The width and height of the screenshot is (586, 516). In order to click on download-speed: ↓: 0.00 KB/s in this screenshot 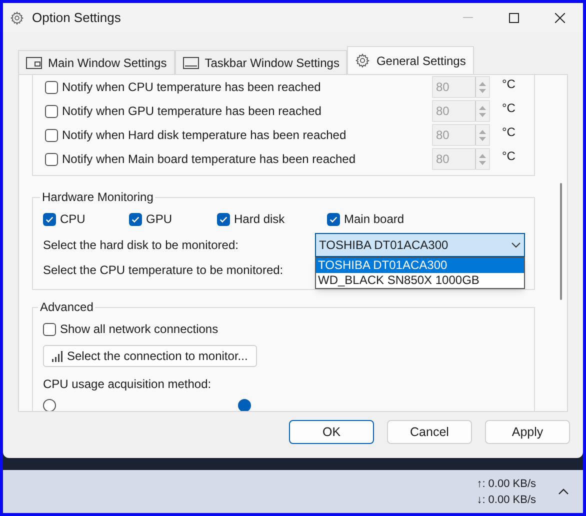, I will do `click(506, 500)`.